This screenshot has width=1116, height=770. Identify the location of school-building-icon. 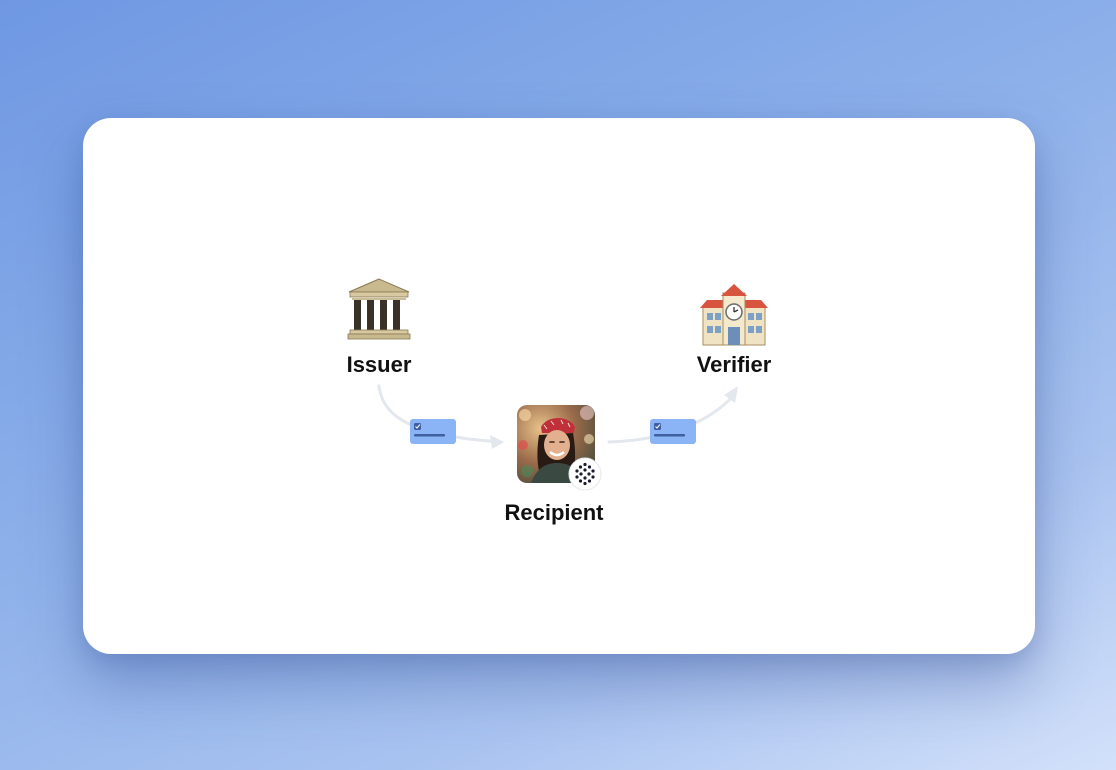
(734, 315).